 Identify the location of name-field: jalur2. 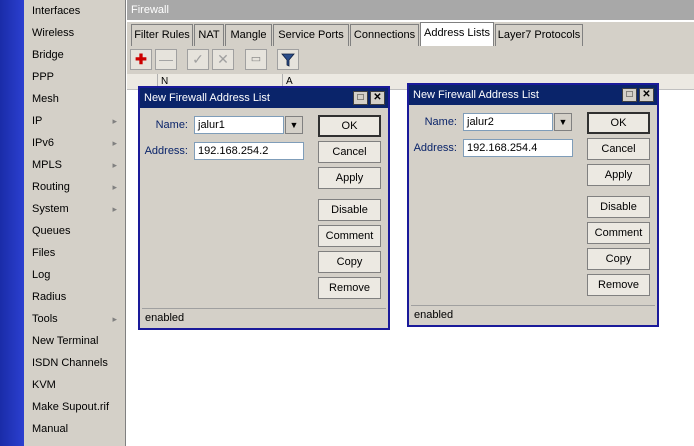
(508, 122).